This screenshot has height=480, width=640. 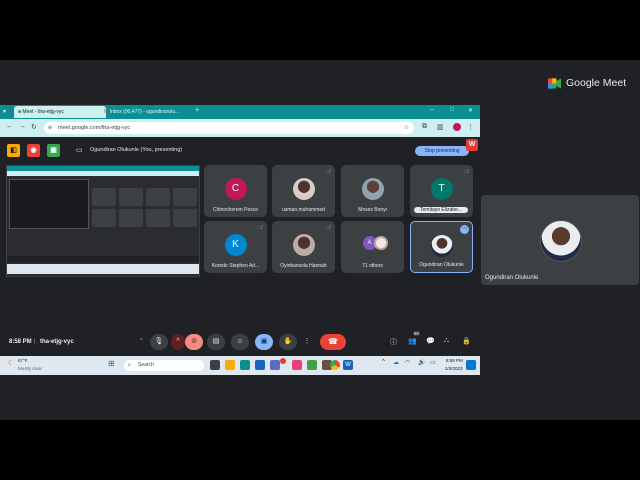 I want to click on end-call-button: ☎, so click(x=333, y=342).